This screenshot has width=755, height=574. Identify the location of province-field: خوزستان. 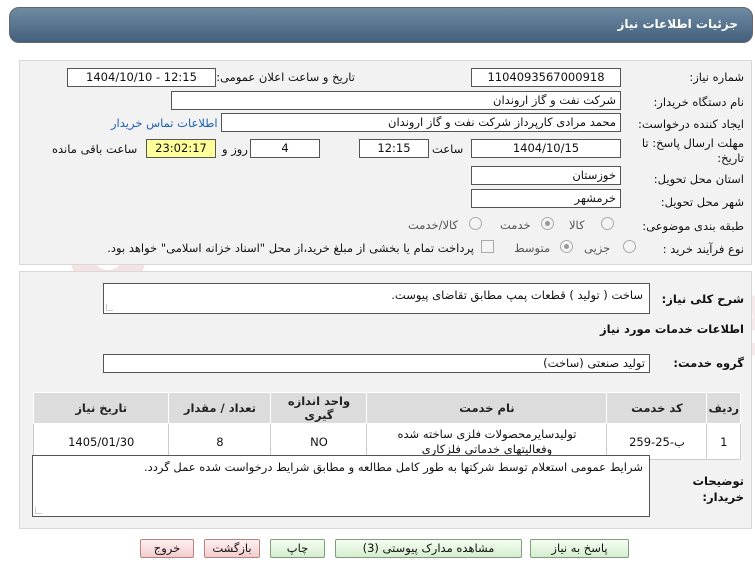
(546, 175).